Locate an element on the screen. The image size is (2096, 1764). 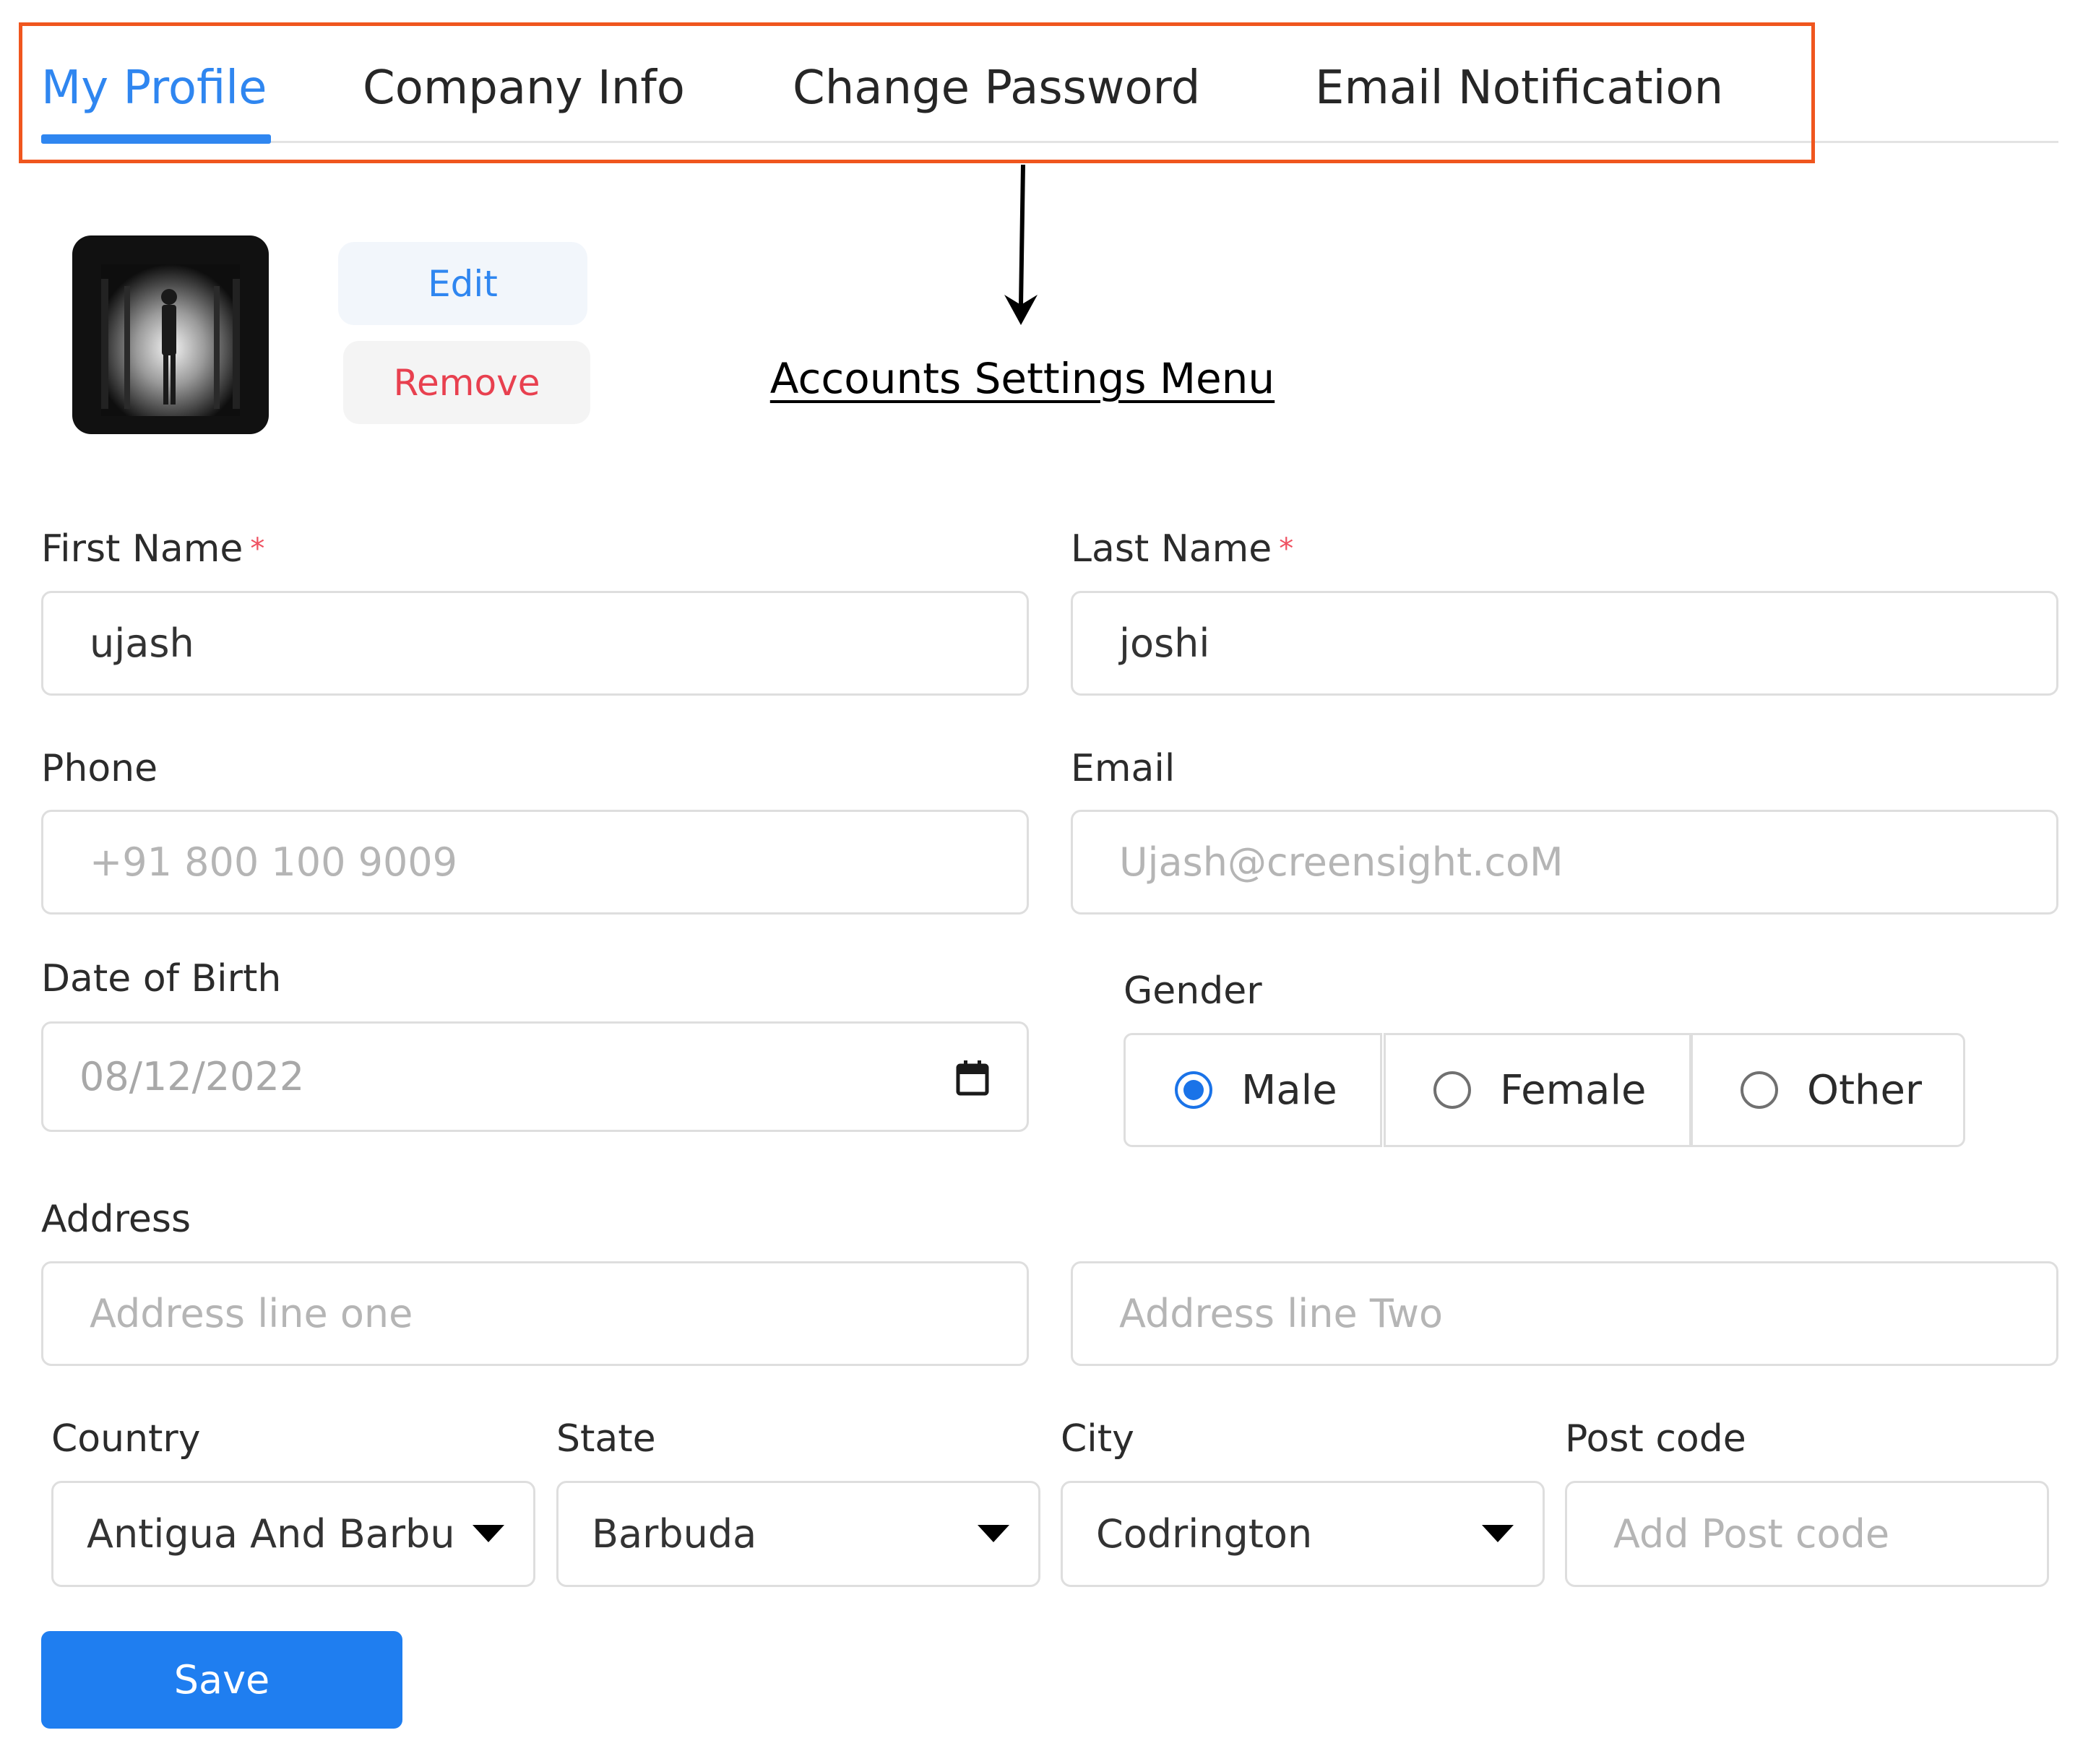
last-name-input: joshi is located at coordinates (1564, 643).